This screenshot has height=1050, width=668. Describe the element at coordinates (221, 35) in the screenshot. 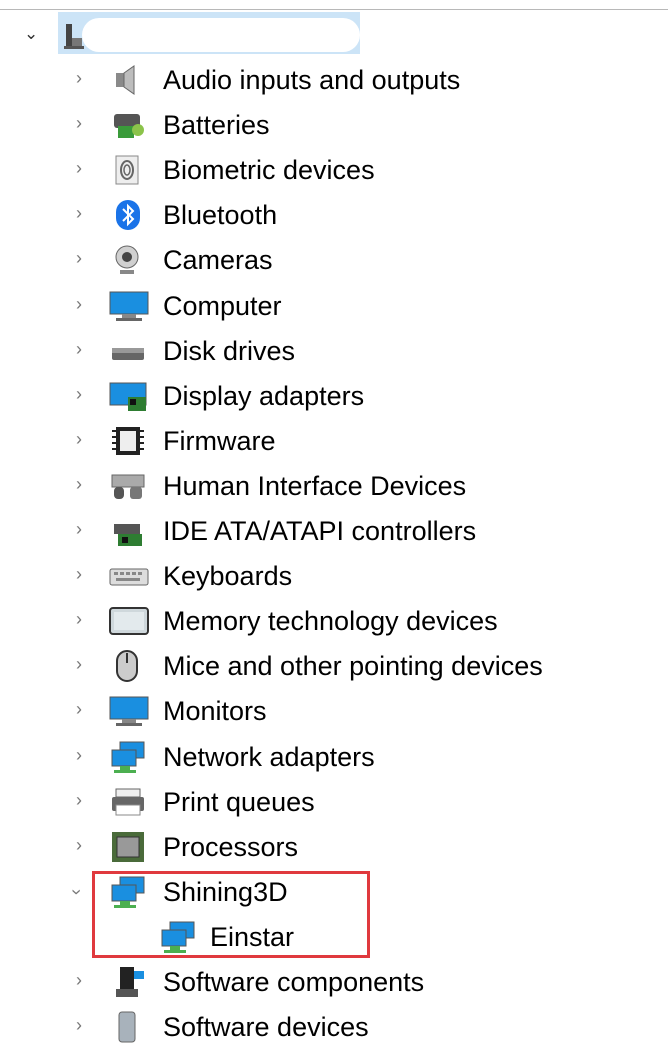

I see `redacted-computer-name` at that location.